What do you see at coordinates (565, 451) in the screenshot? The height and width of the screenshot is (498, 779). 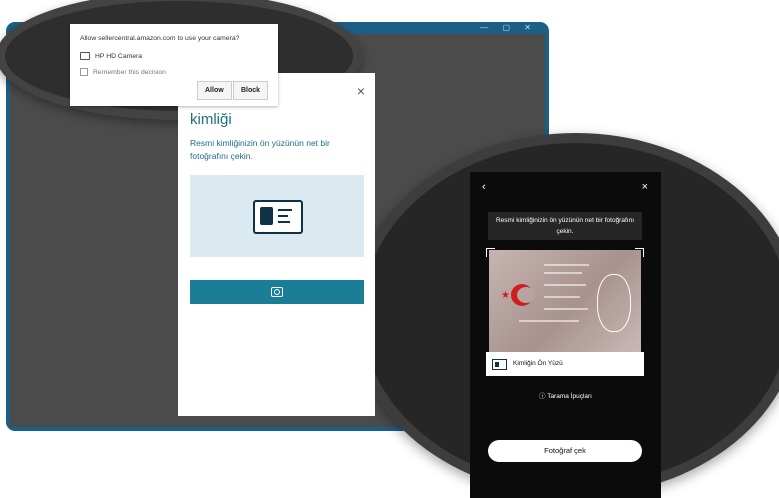 I see `take-photo-button: Fotoğraf çek` at bounding box center [565, 451].